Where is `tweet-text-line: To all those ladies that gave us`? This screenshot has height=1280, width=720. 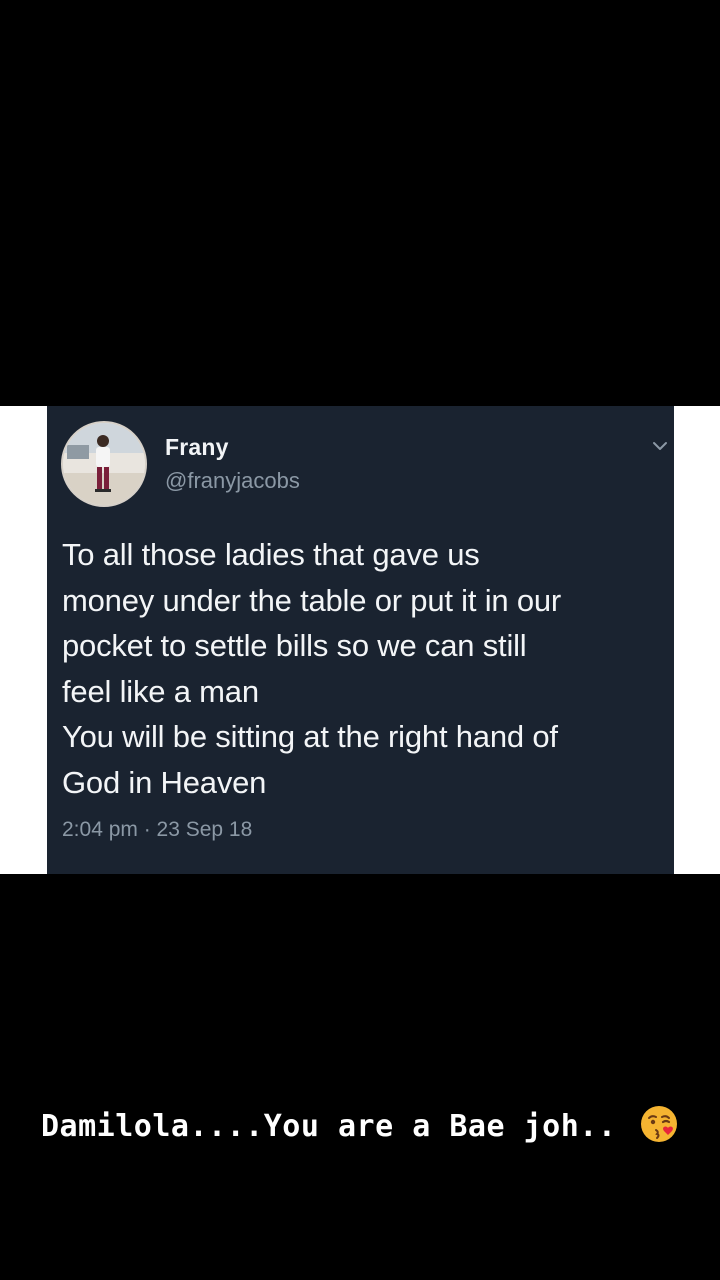
tweet-text-line: To all those ladies that gave us is located at coordinates (271, 554).